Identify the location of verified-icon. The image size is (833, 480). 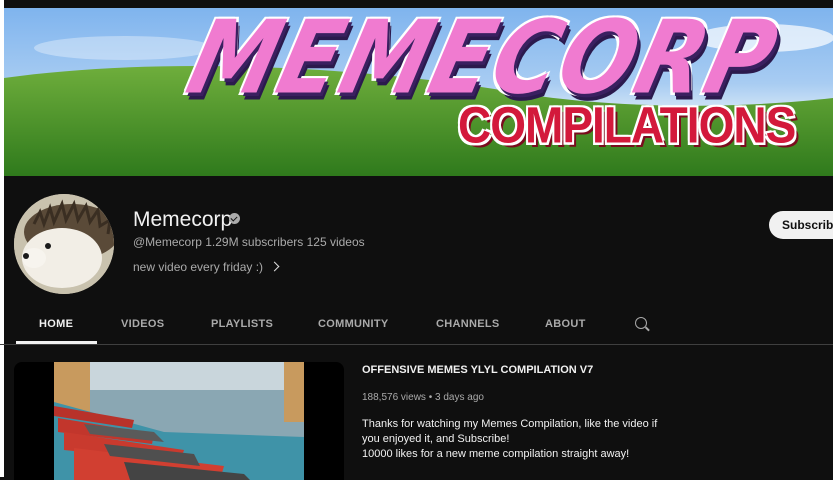
(234, 218).